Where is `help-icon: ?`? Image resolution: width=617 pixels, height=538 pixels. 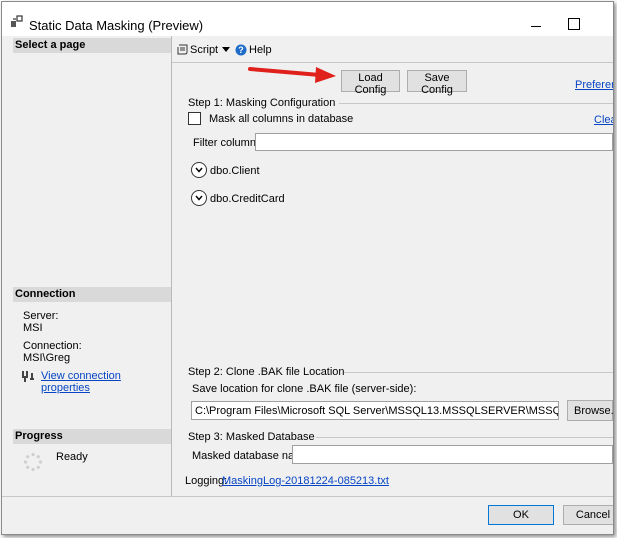
help-icon: ? is located at coordinates (241, 50).